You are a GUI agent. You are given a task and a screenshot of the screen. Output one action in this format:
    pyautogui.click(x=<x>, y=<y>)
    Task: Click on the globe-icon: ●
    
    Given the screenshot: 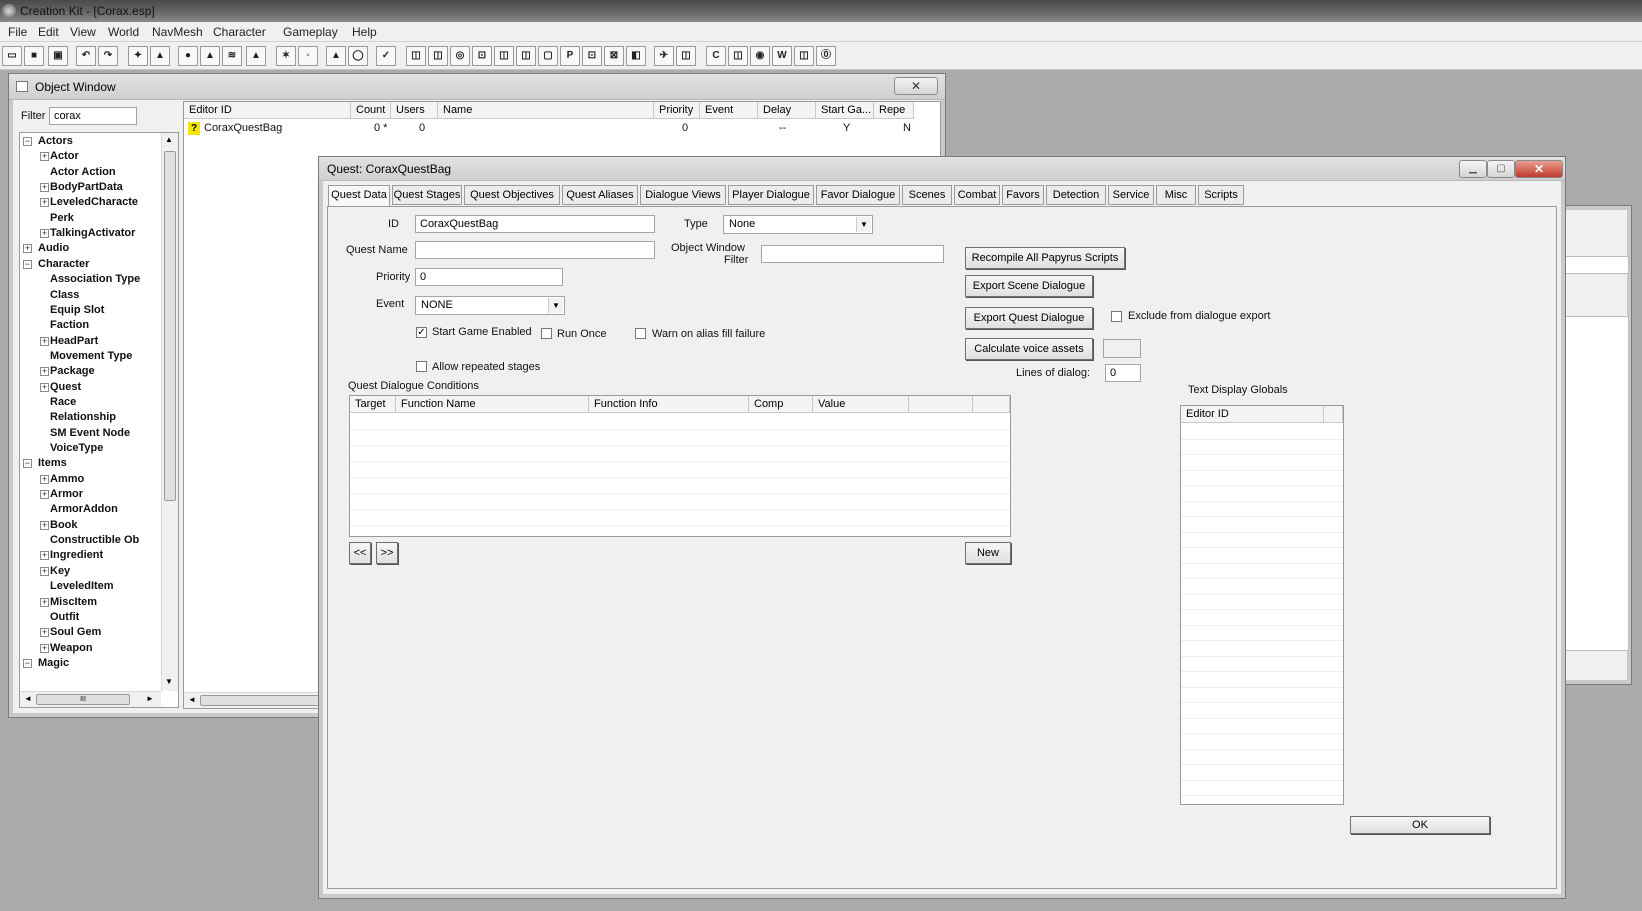 What is the action you would take?
    pyautogui.click(x=188, y=56)
    